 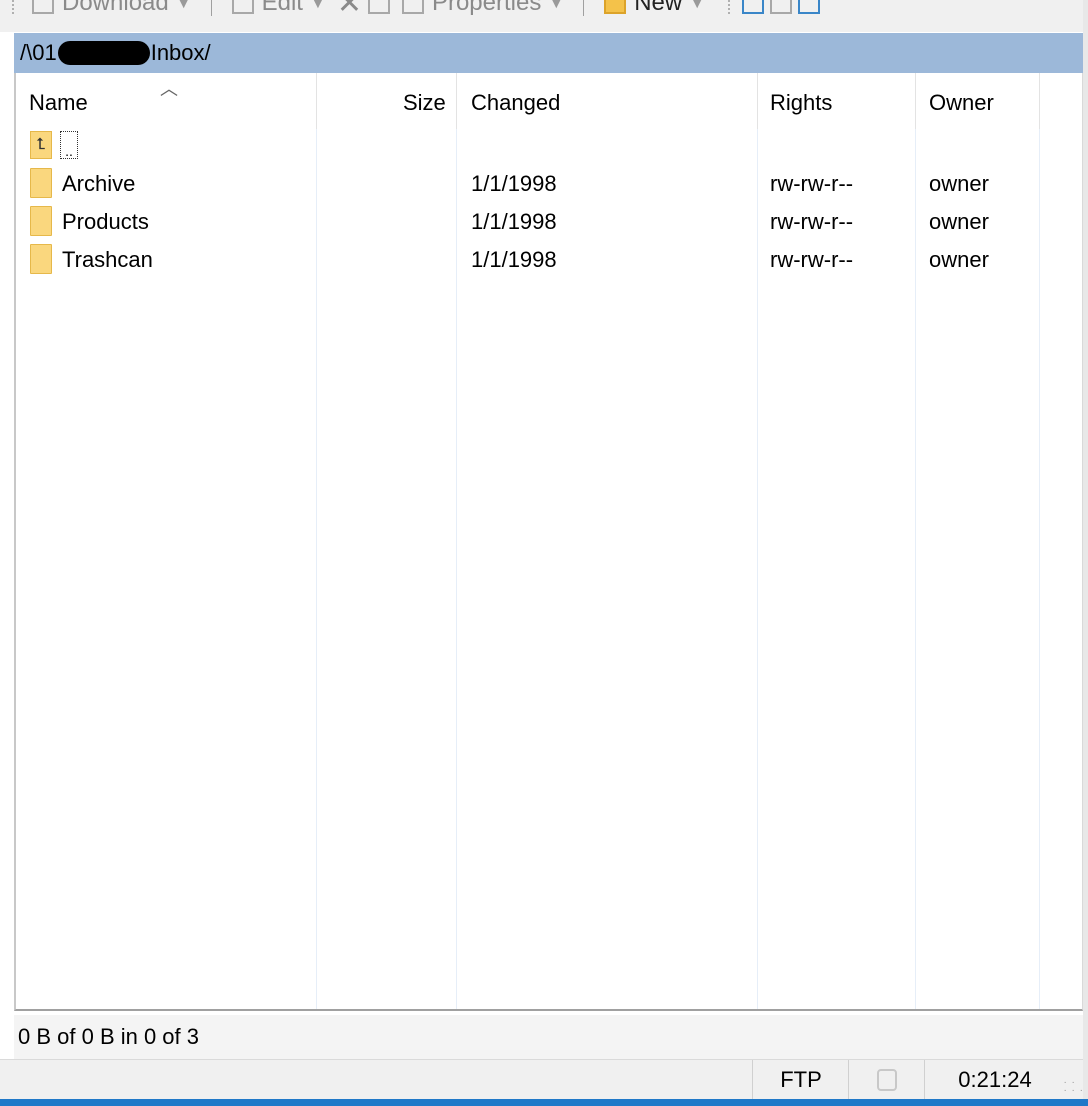 What do you see at coordinates (615, 7) in the screenshot?
I see `new-folder-icon` at bounding box center [615, 7].